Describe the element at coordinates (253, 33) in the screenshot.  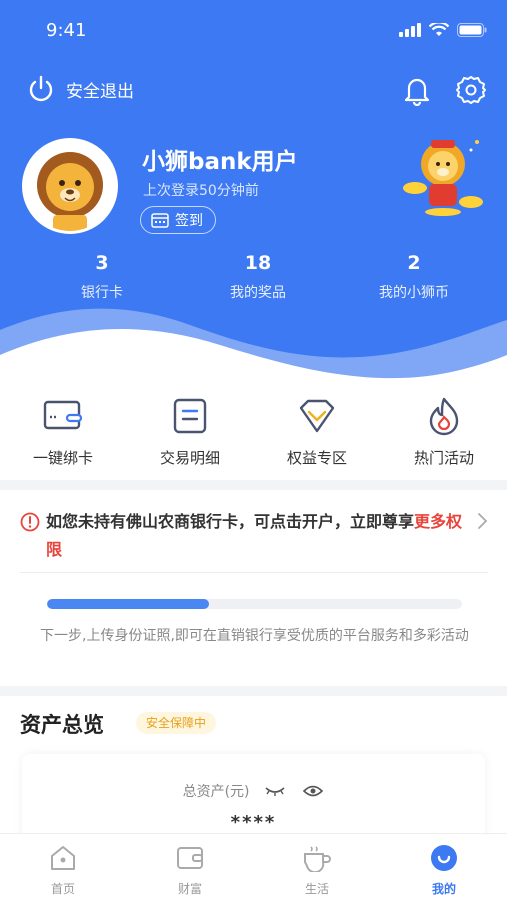
I see `status-bar: 9:41` at that location.